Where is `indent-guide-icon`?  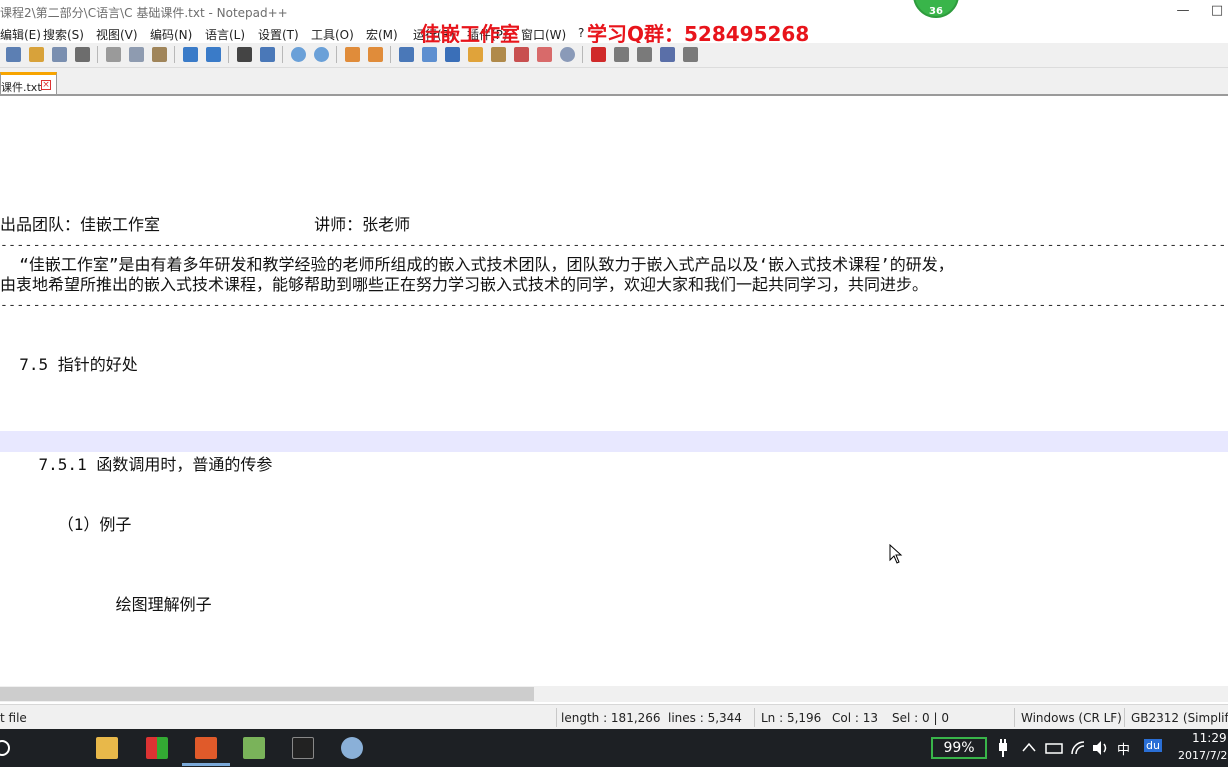 indent-guide-icon is located at coordinates (452, 54).